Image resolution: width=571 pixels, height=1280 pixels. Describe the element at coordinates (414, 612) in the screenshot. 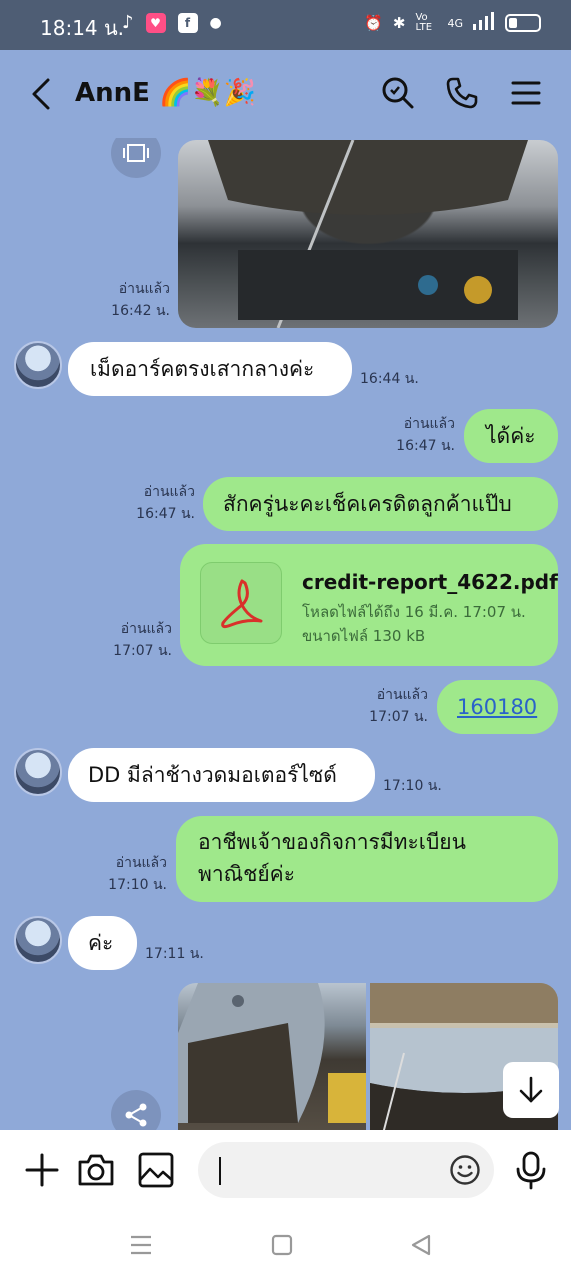

I see `file-expiry: โหลดไฟล์ได้ถึง 16 มี.ค. 17:07 น.` at that location.